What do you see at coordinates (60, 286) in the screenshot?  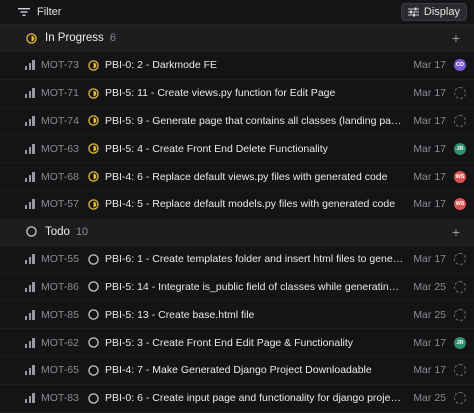 I see `issue-identifier: MOT-86` at bounding box center [60, 286].